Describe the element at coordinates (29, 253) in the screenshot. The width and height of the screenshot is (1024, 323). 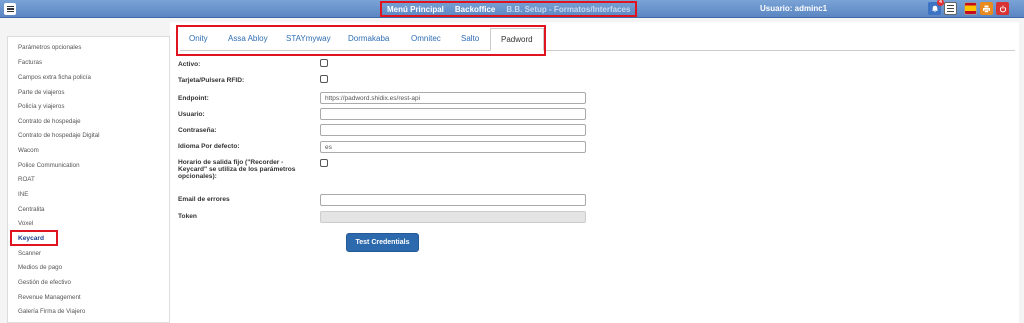
I see `sidebar-item-scanner: Scanner` at that location.